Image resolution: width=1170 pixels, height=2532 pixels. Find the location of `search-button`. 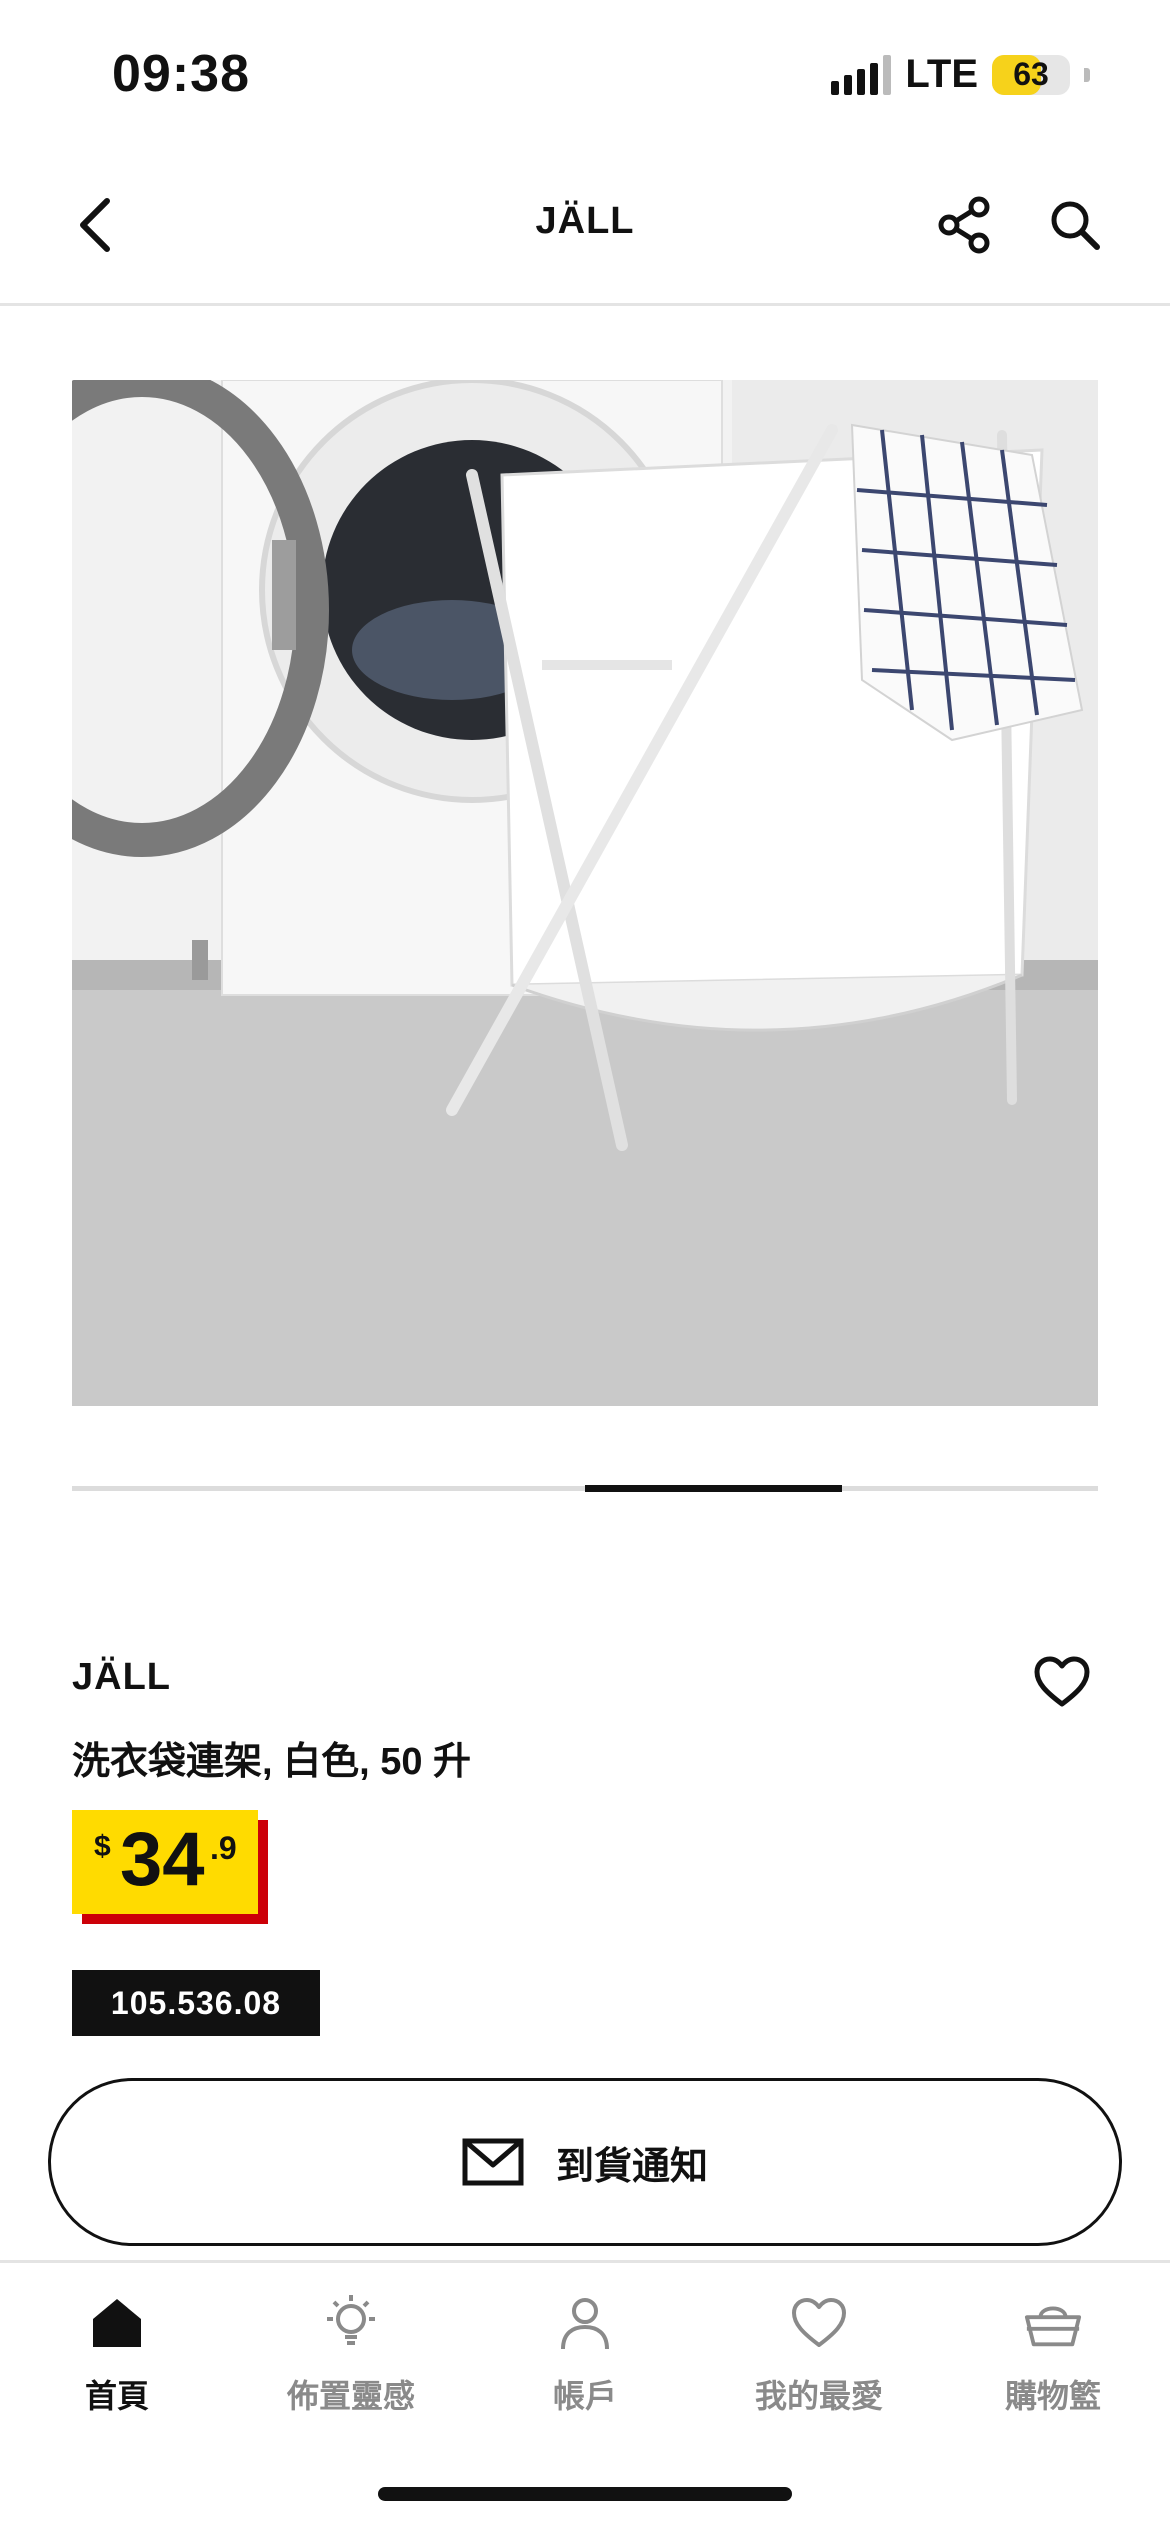

search-button is located at coordinates (1075, 225).